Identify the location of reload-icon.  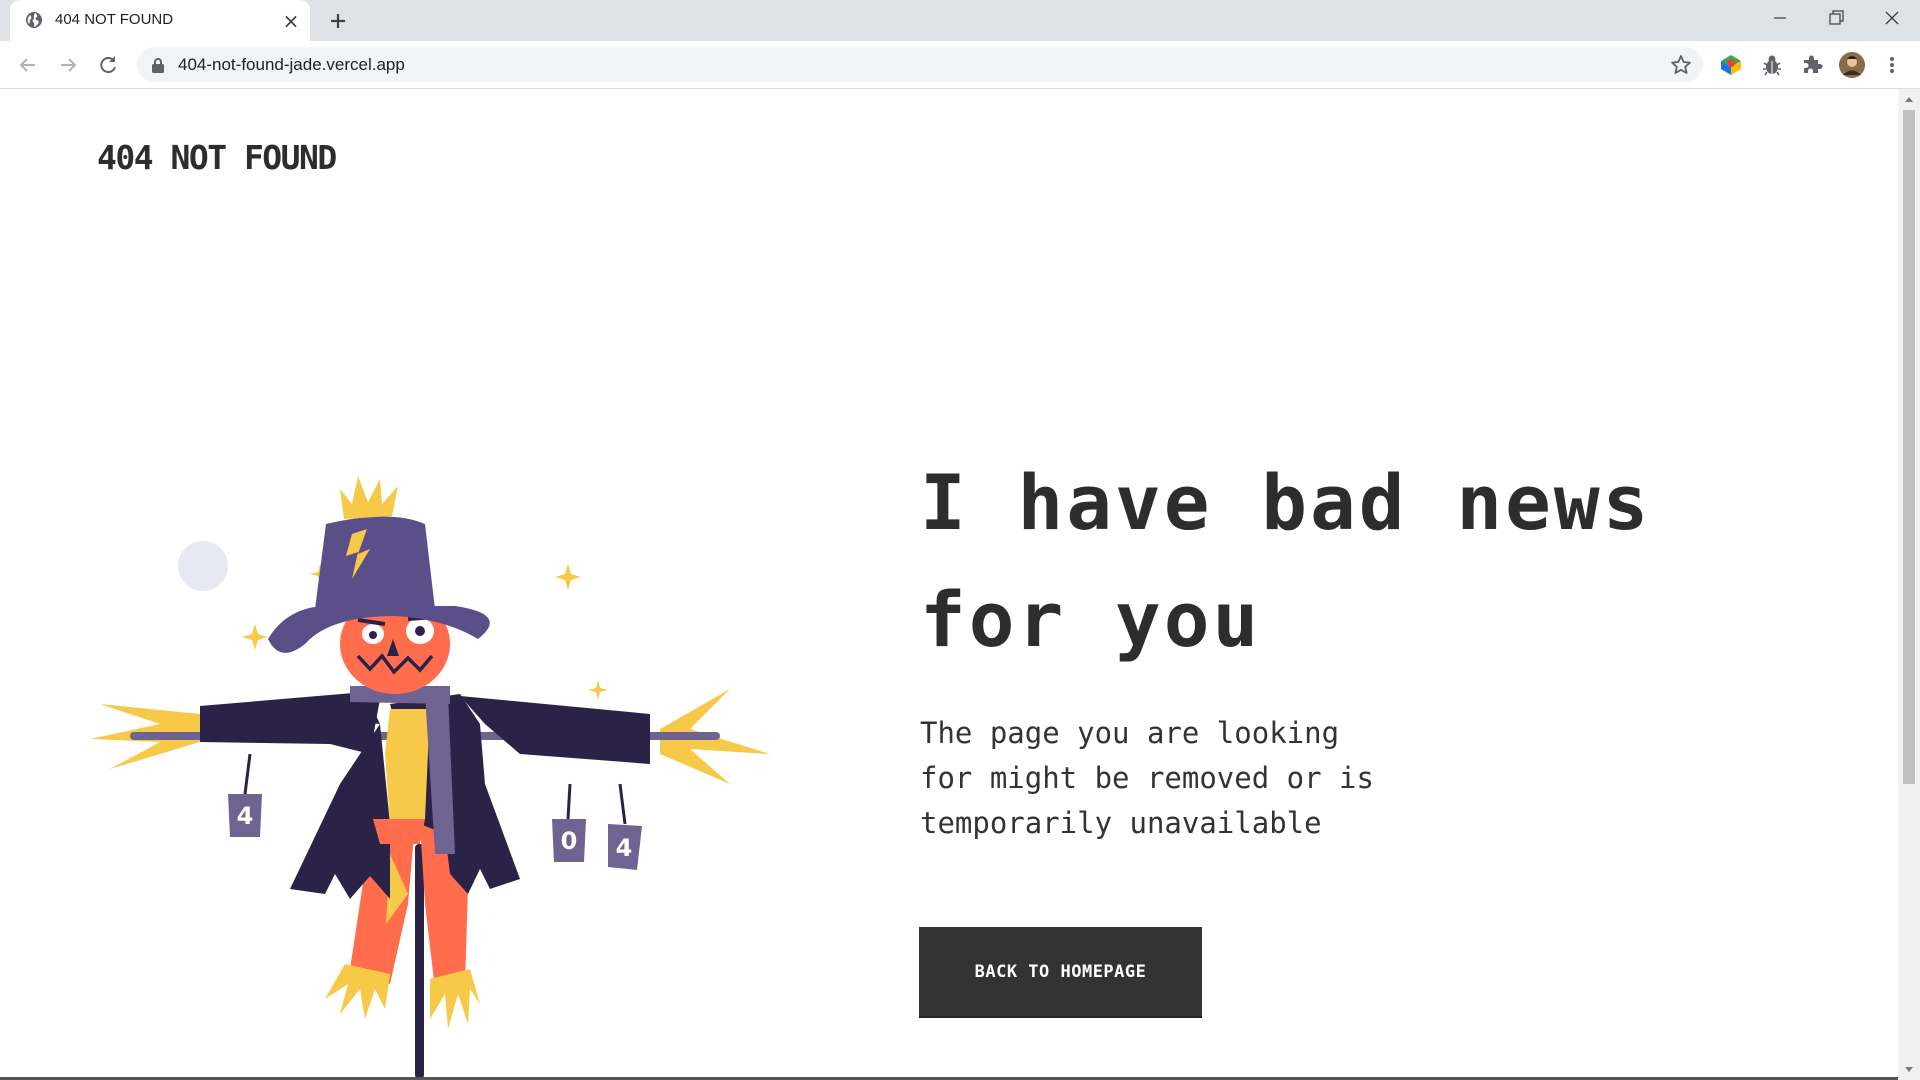
(108, 65).